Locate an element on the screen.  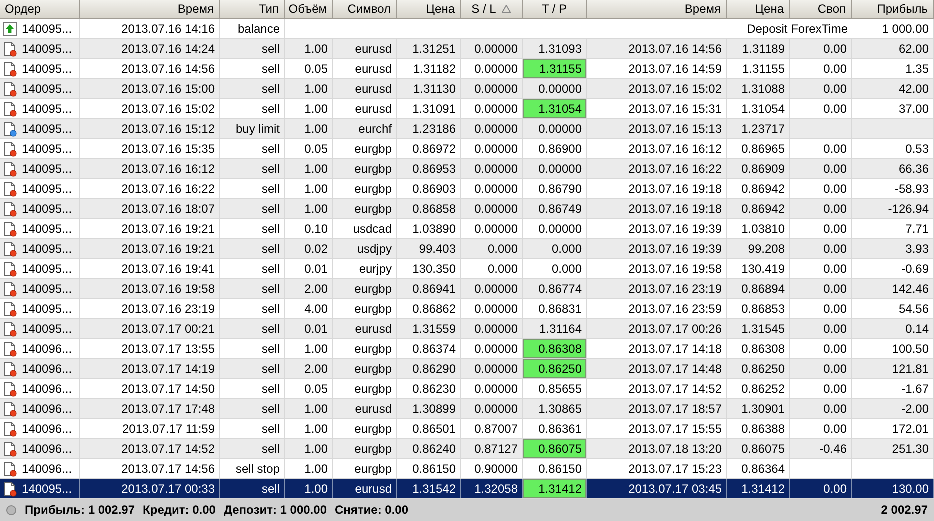
table-row: 140095... 2013.07.16 14:24 sell 1.00 eurusd 1.31251 0.00000 1.31093 2013.07.16 14:56 1.31189 0.00 62.00 is located at coordinates (467, 49).